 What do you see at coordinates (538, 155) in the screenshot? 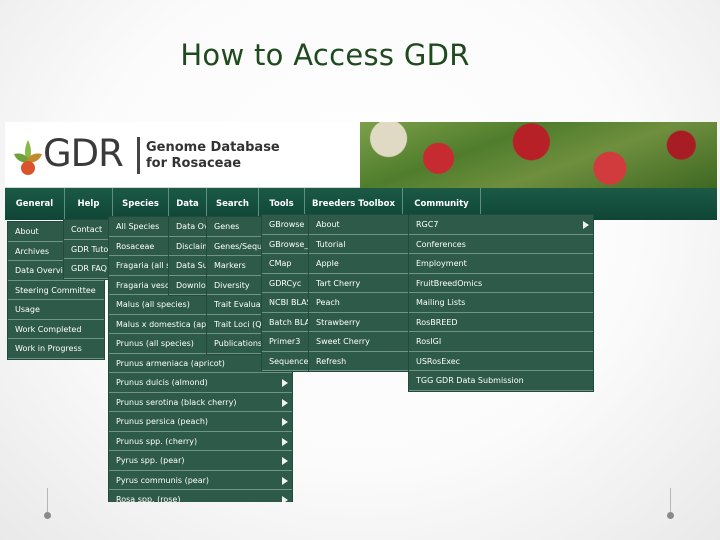
I see `apple-banner-image` at bounding box center [538, 155].